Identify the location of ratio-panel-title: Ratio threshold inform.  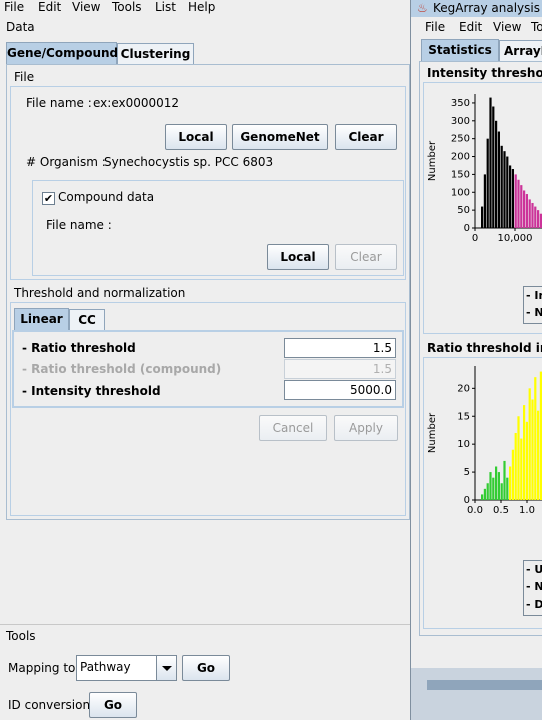
(484, 348).